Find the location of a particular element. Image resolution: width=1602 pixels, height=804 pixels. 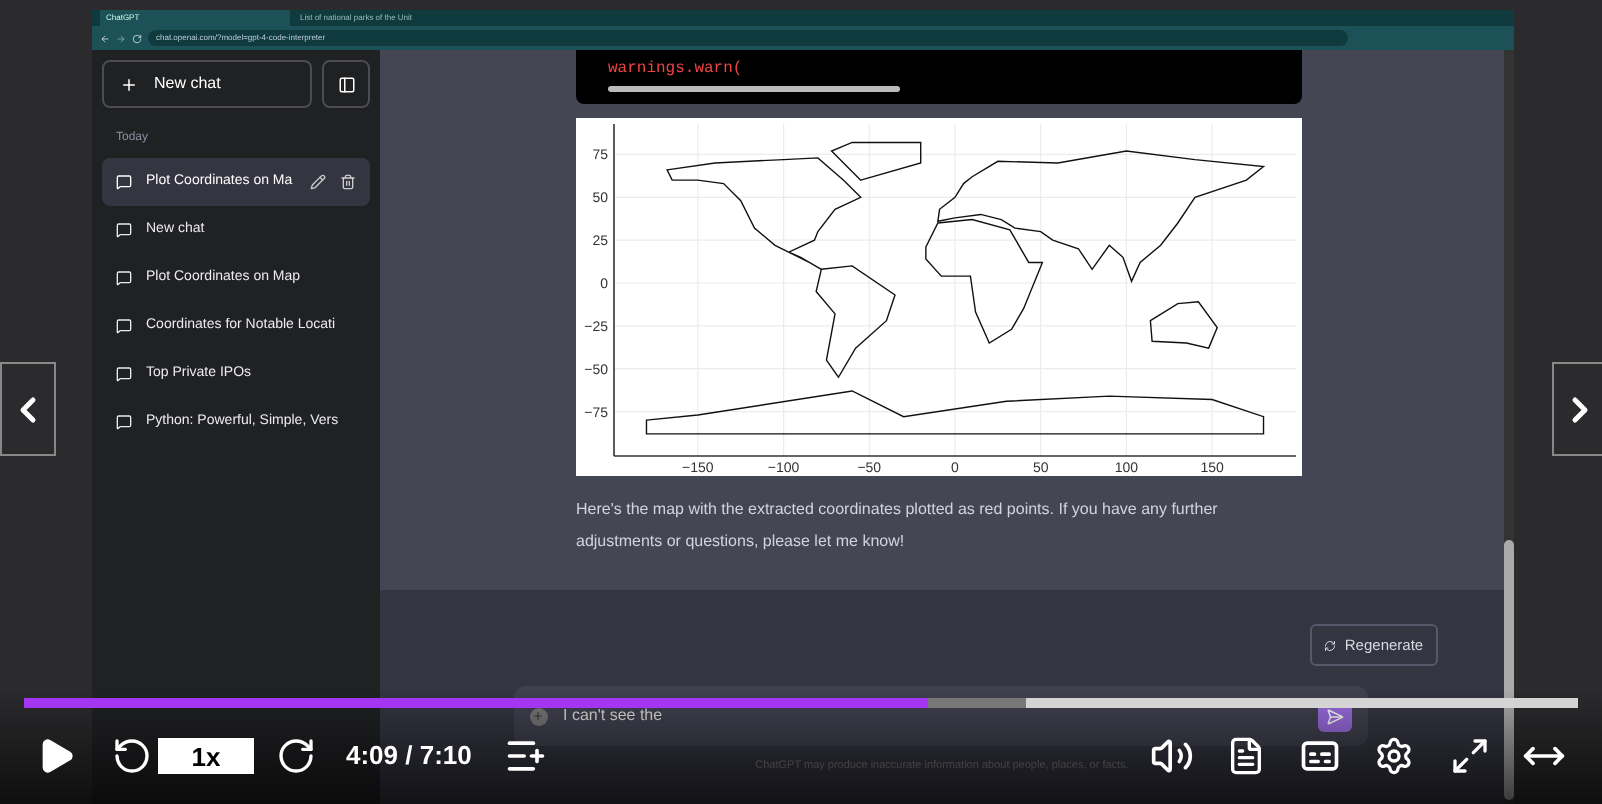

time-display: 4:09 / 7:10 is located at coordinates (409, 756).